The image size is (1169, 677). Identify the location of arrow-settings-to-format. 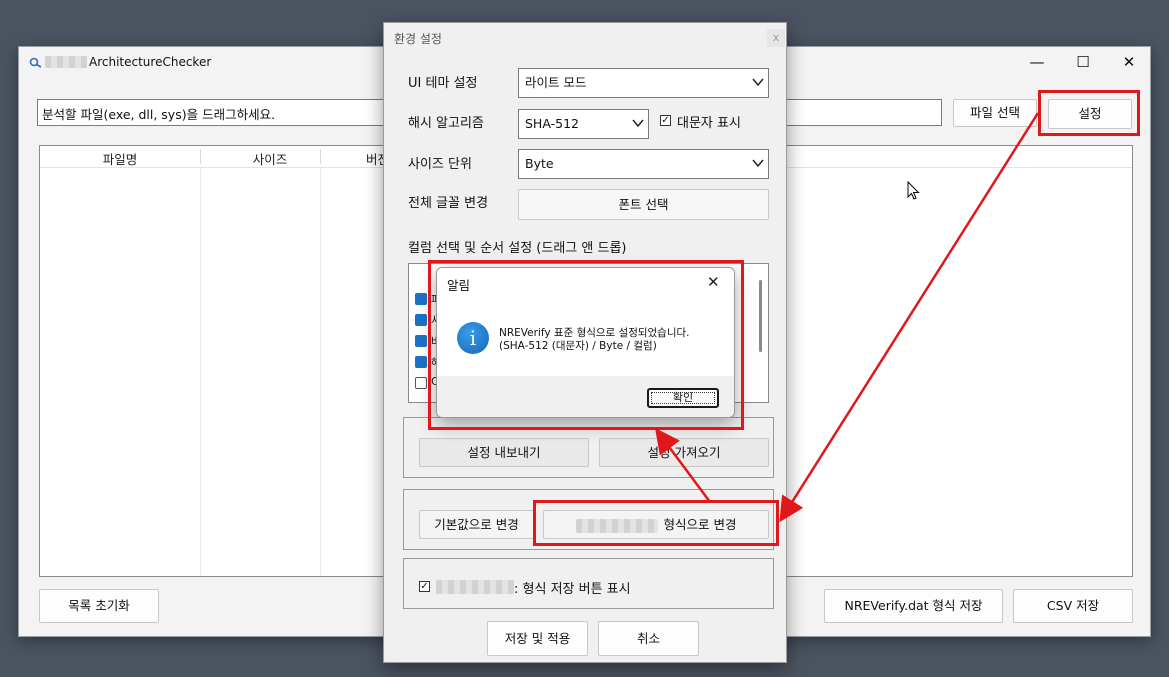
(909, 317).